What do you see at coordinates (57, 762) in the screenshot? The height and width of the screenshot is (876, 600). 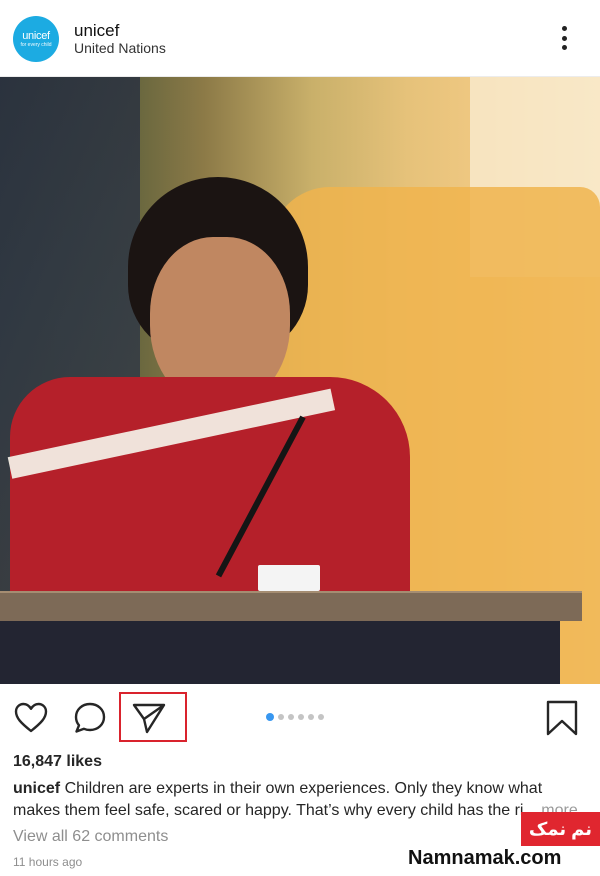 I see `likes-count: 16,847 likes` at bounding box center [57, 762].